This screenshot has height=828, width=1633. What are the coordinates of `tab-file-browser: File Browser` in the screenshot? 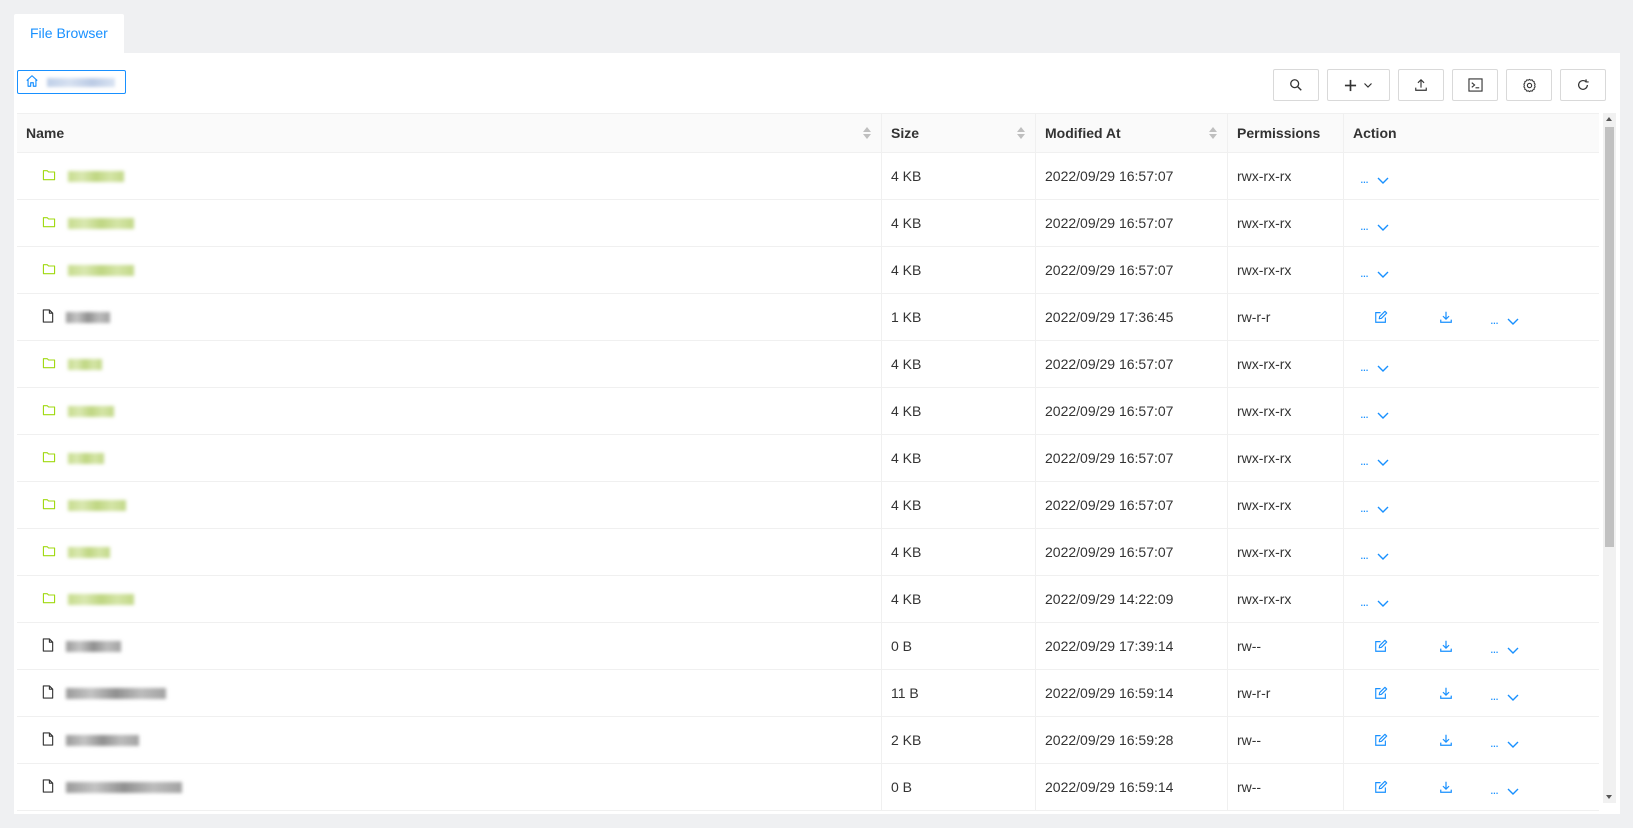 It's located at (69, 33).